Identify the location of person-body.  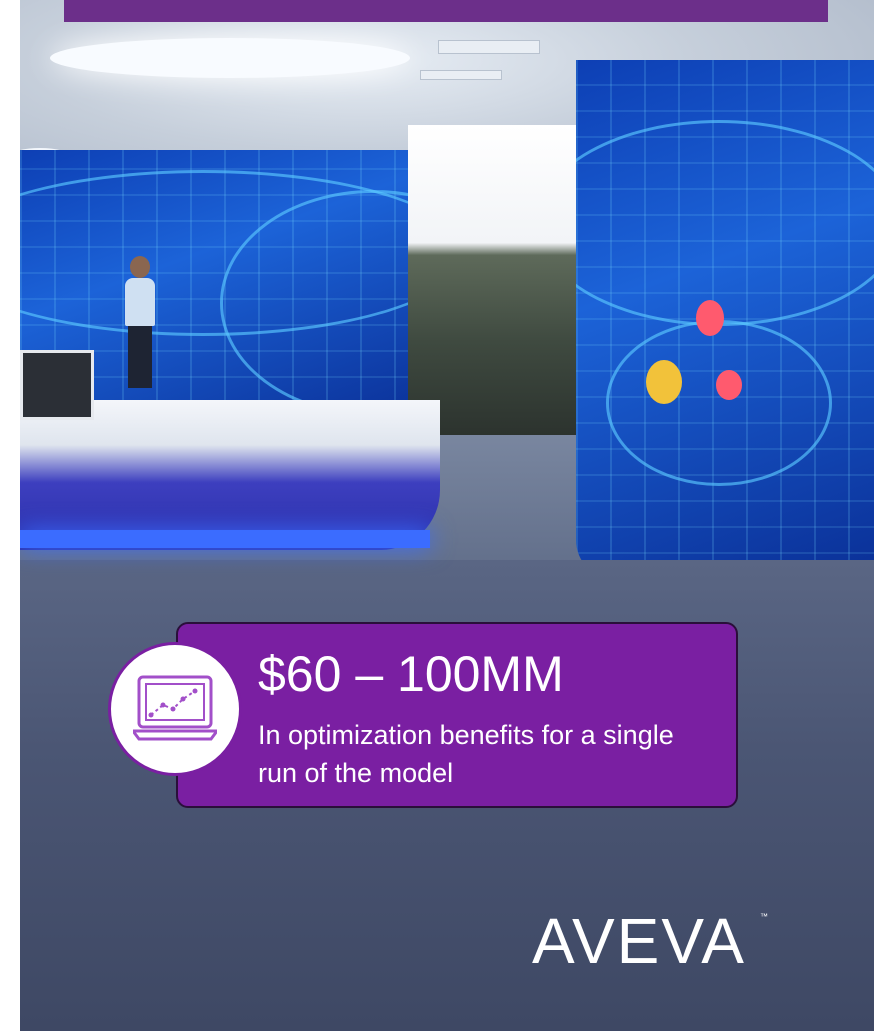
(140, 302).